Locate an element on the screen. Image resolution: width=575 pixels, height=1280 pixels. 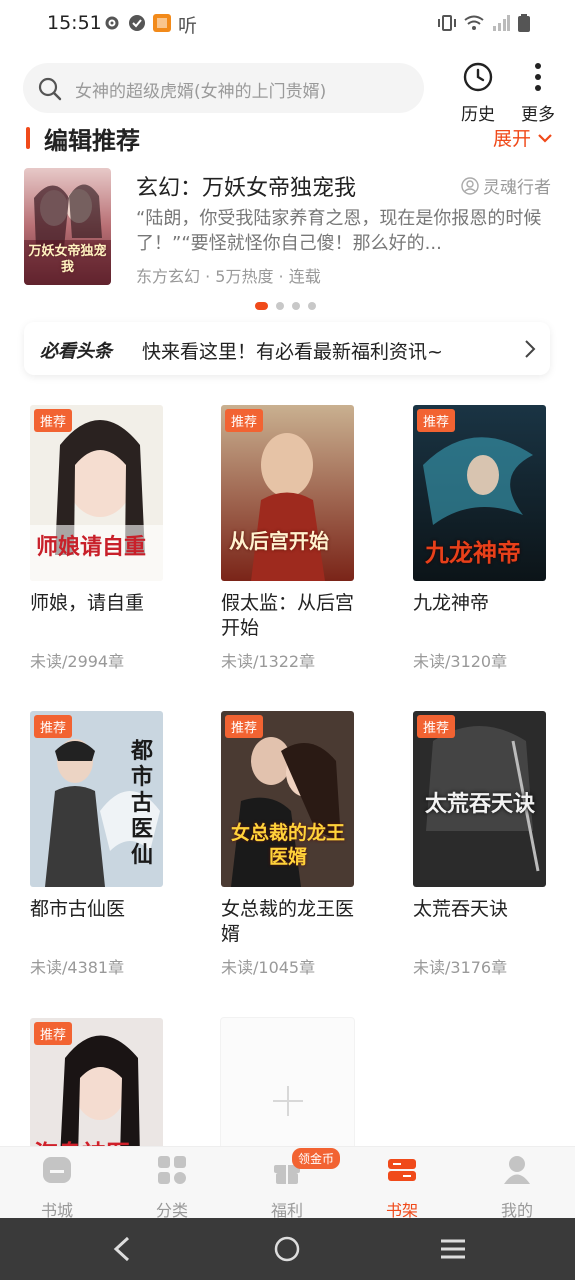
book-progress: 未读/3176章 is located at coordinates (460, 967).